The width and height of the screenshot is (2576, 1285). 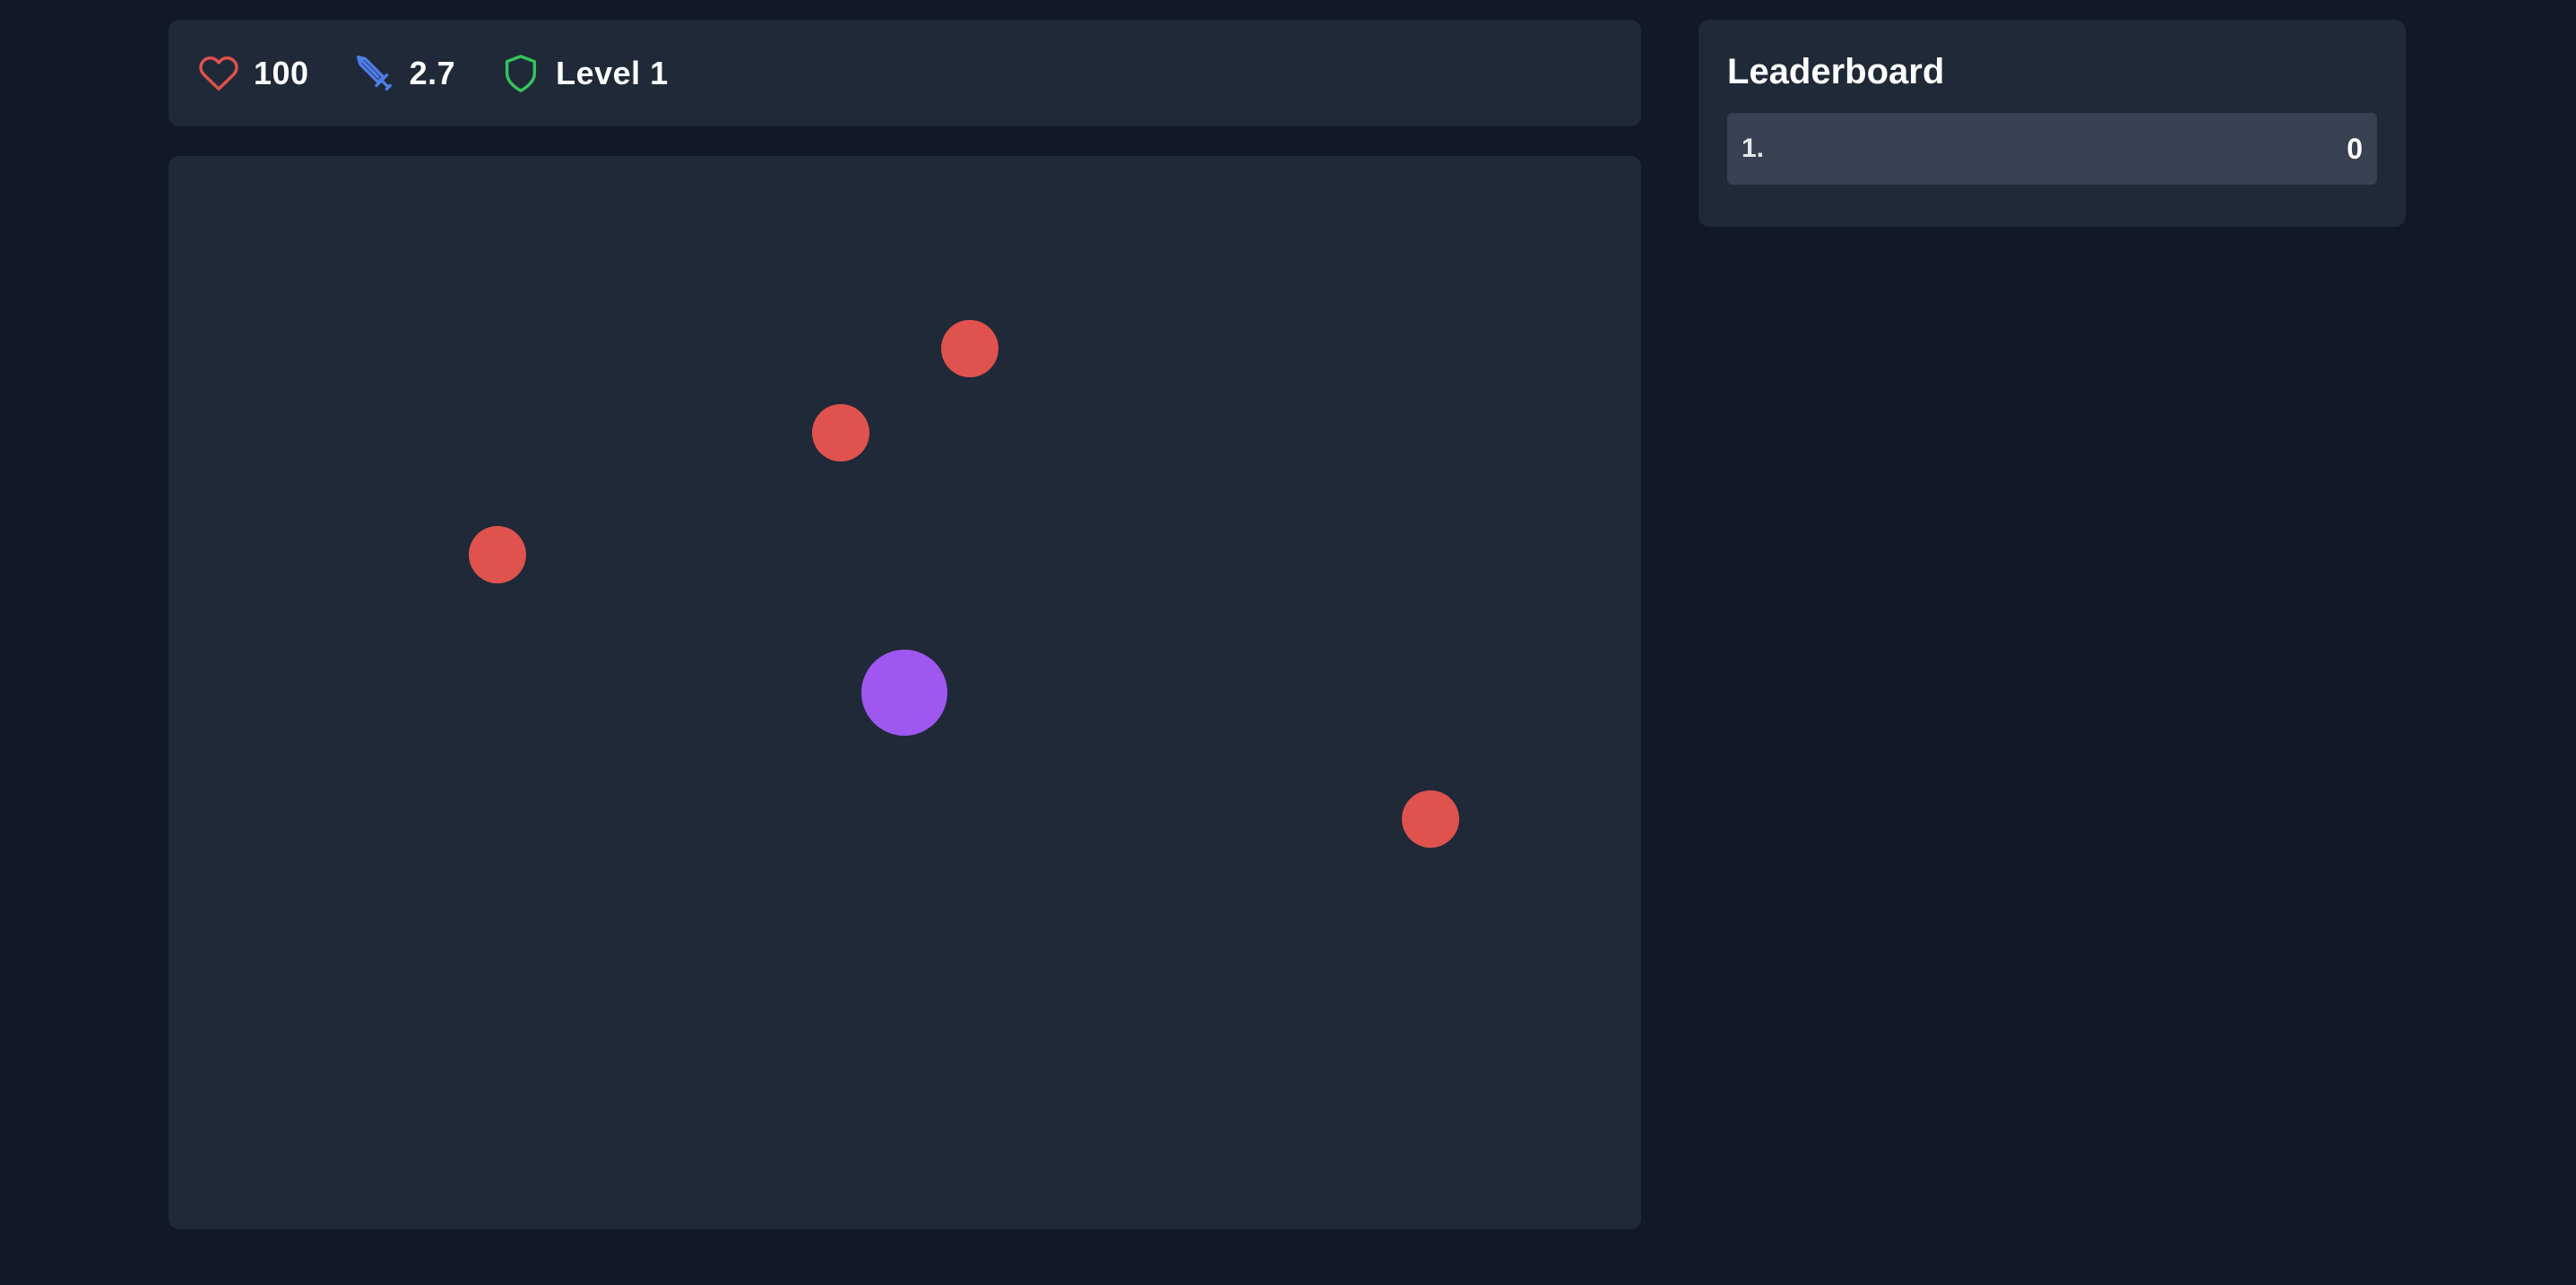 What do you see at coordinates (2355, 149) in the screenshot?
I see `leaderboard-score: 0` at bounding box center [2355, 149].